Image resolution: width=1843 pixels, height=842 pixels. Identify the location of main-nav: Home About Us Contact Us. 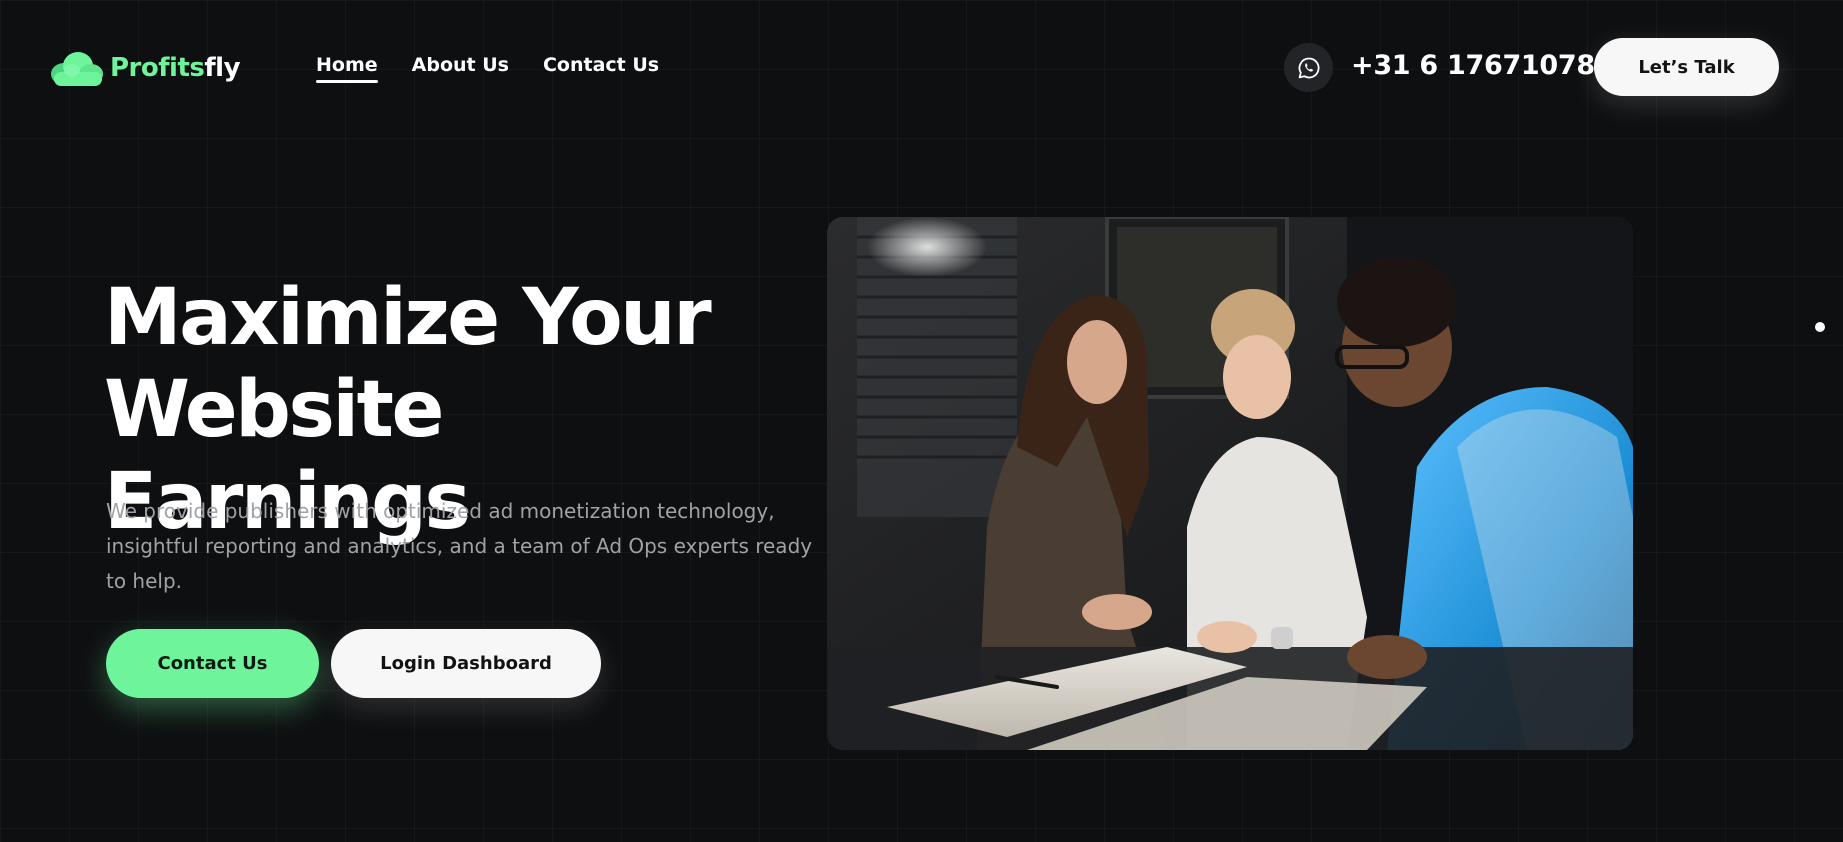
(487, 68).